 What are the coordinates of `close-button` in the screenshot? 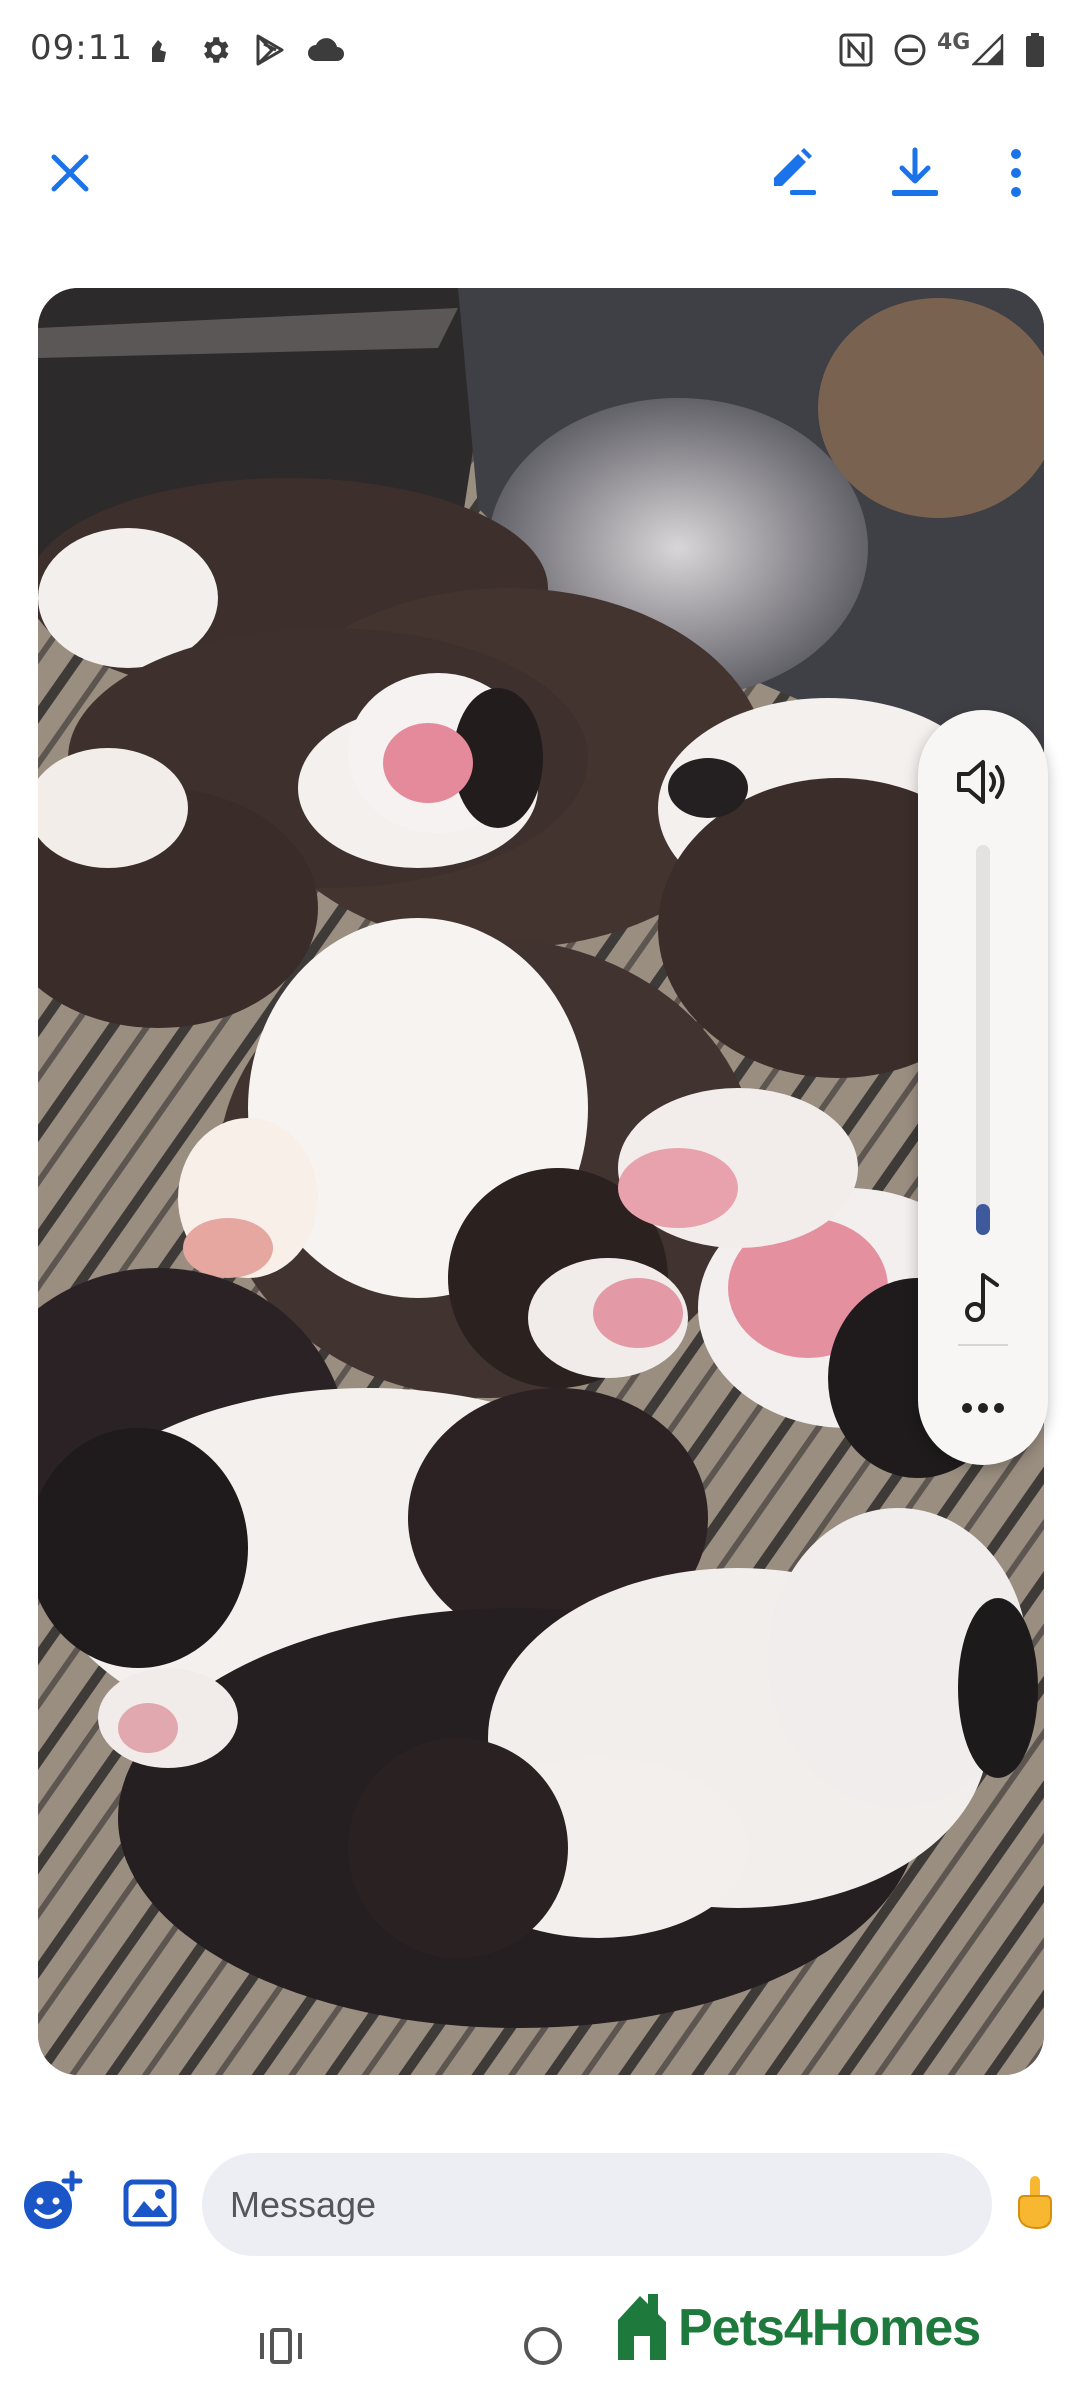 It's located at (70, 175).